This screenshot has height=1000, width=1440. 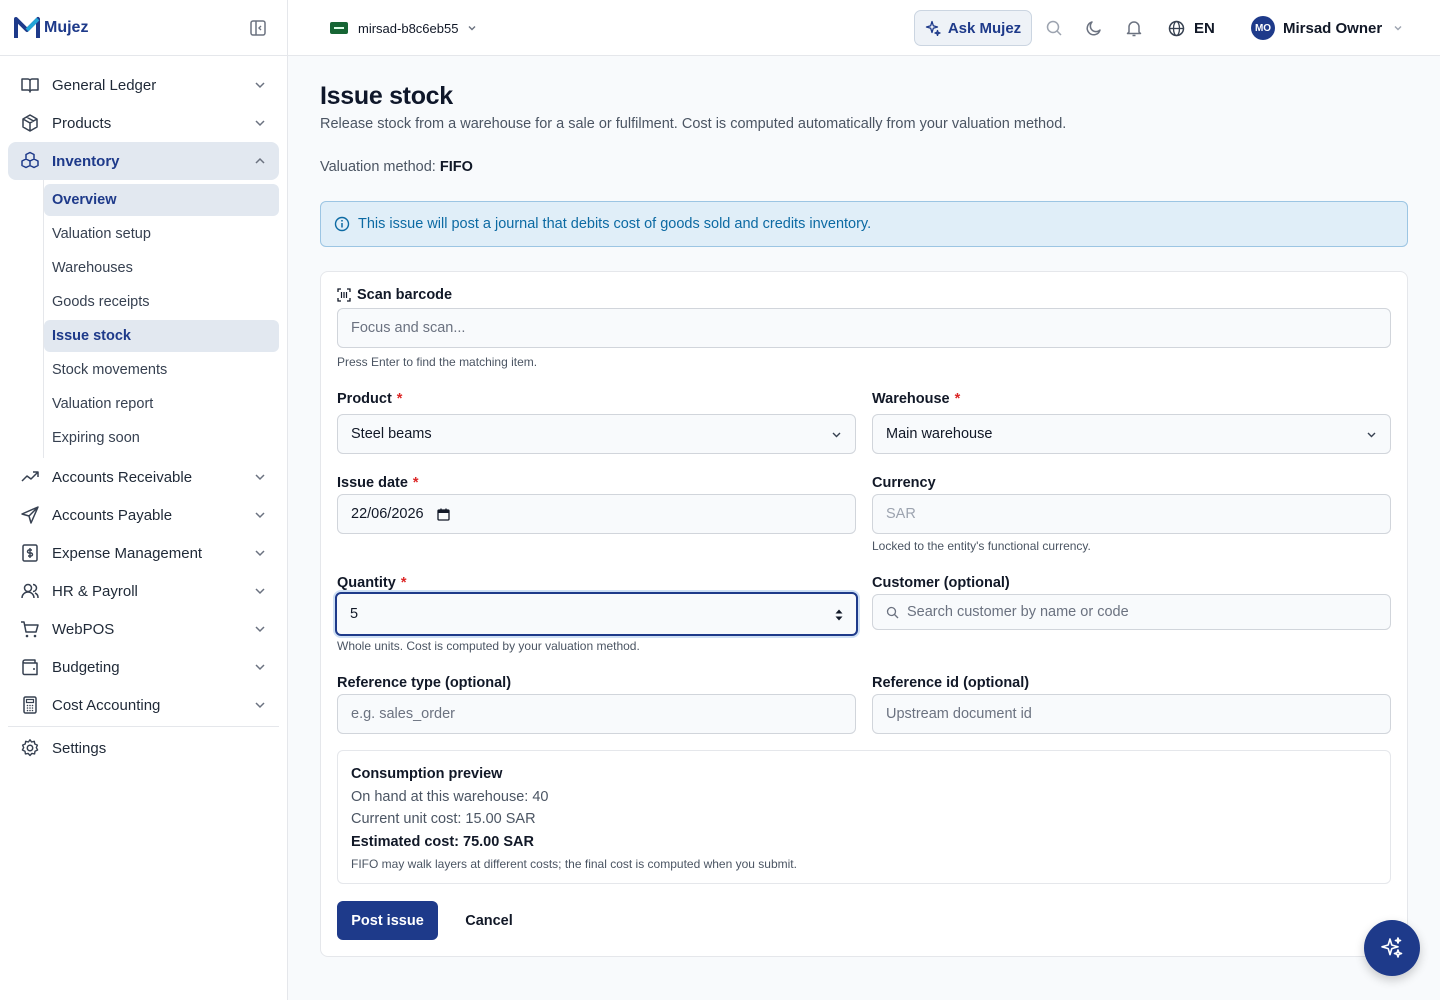 What do you see at coordinates (596, 434) in the screenshot?
I see `product-select: Steel beams` at bounding box center [596, 434].